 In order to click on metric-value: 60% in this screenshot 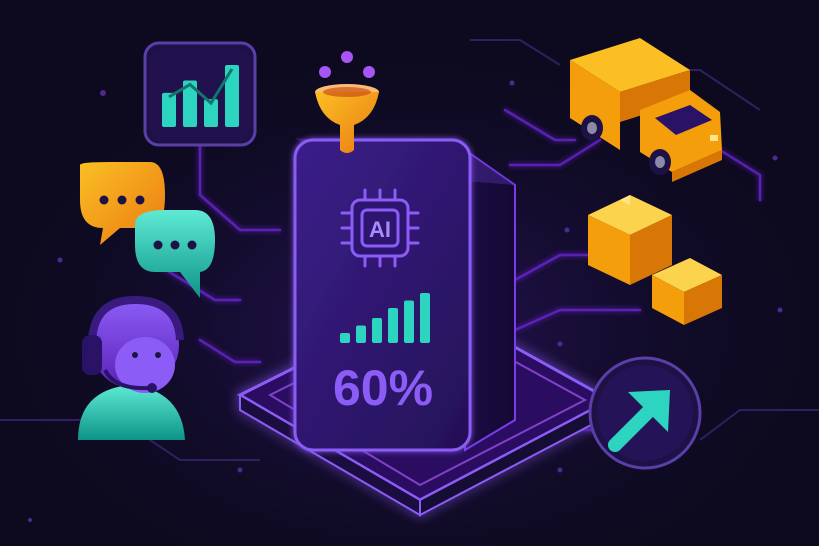, I will do `click(383, 388)`.